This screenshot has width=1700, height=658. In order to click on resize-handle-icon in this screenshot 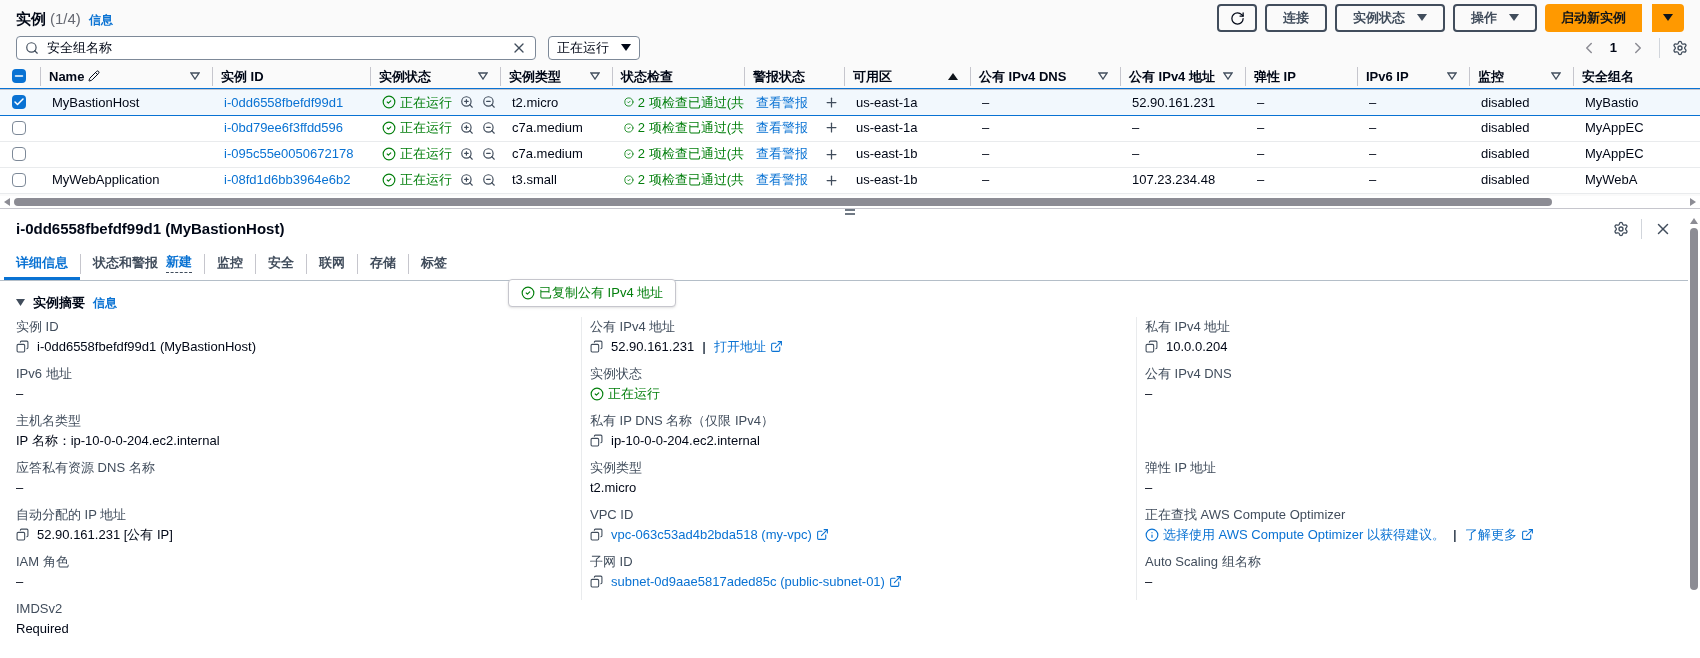, I will do `click(850, 211)`.